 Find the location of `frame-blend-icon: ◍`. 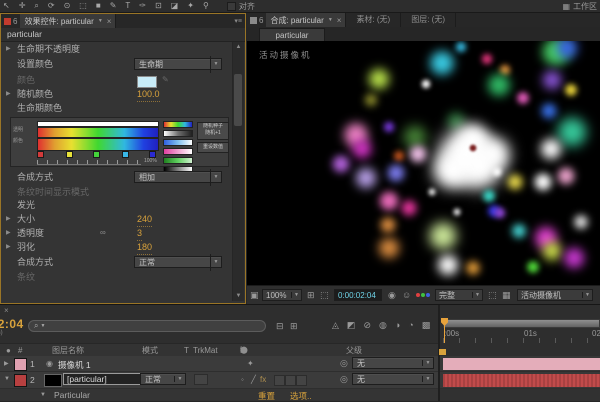

frame-blend-icon: ◍ is located at coordinates (383, 325).